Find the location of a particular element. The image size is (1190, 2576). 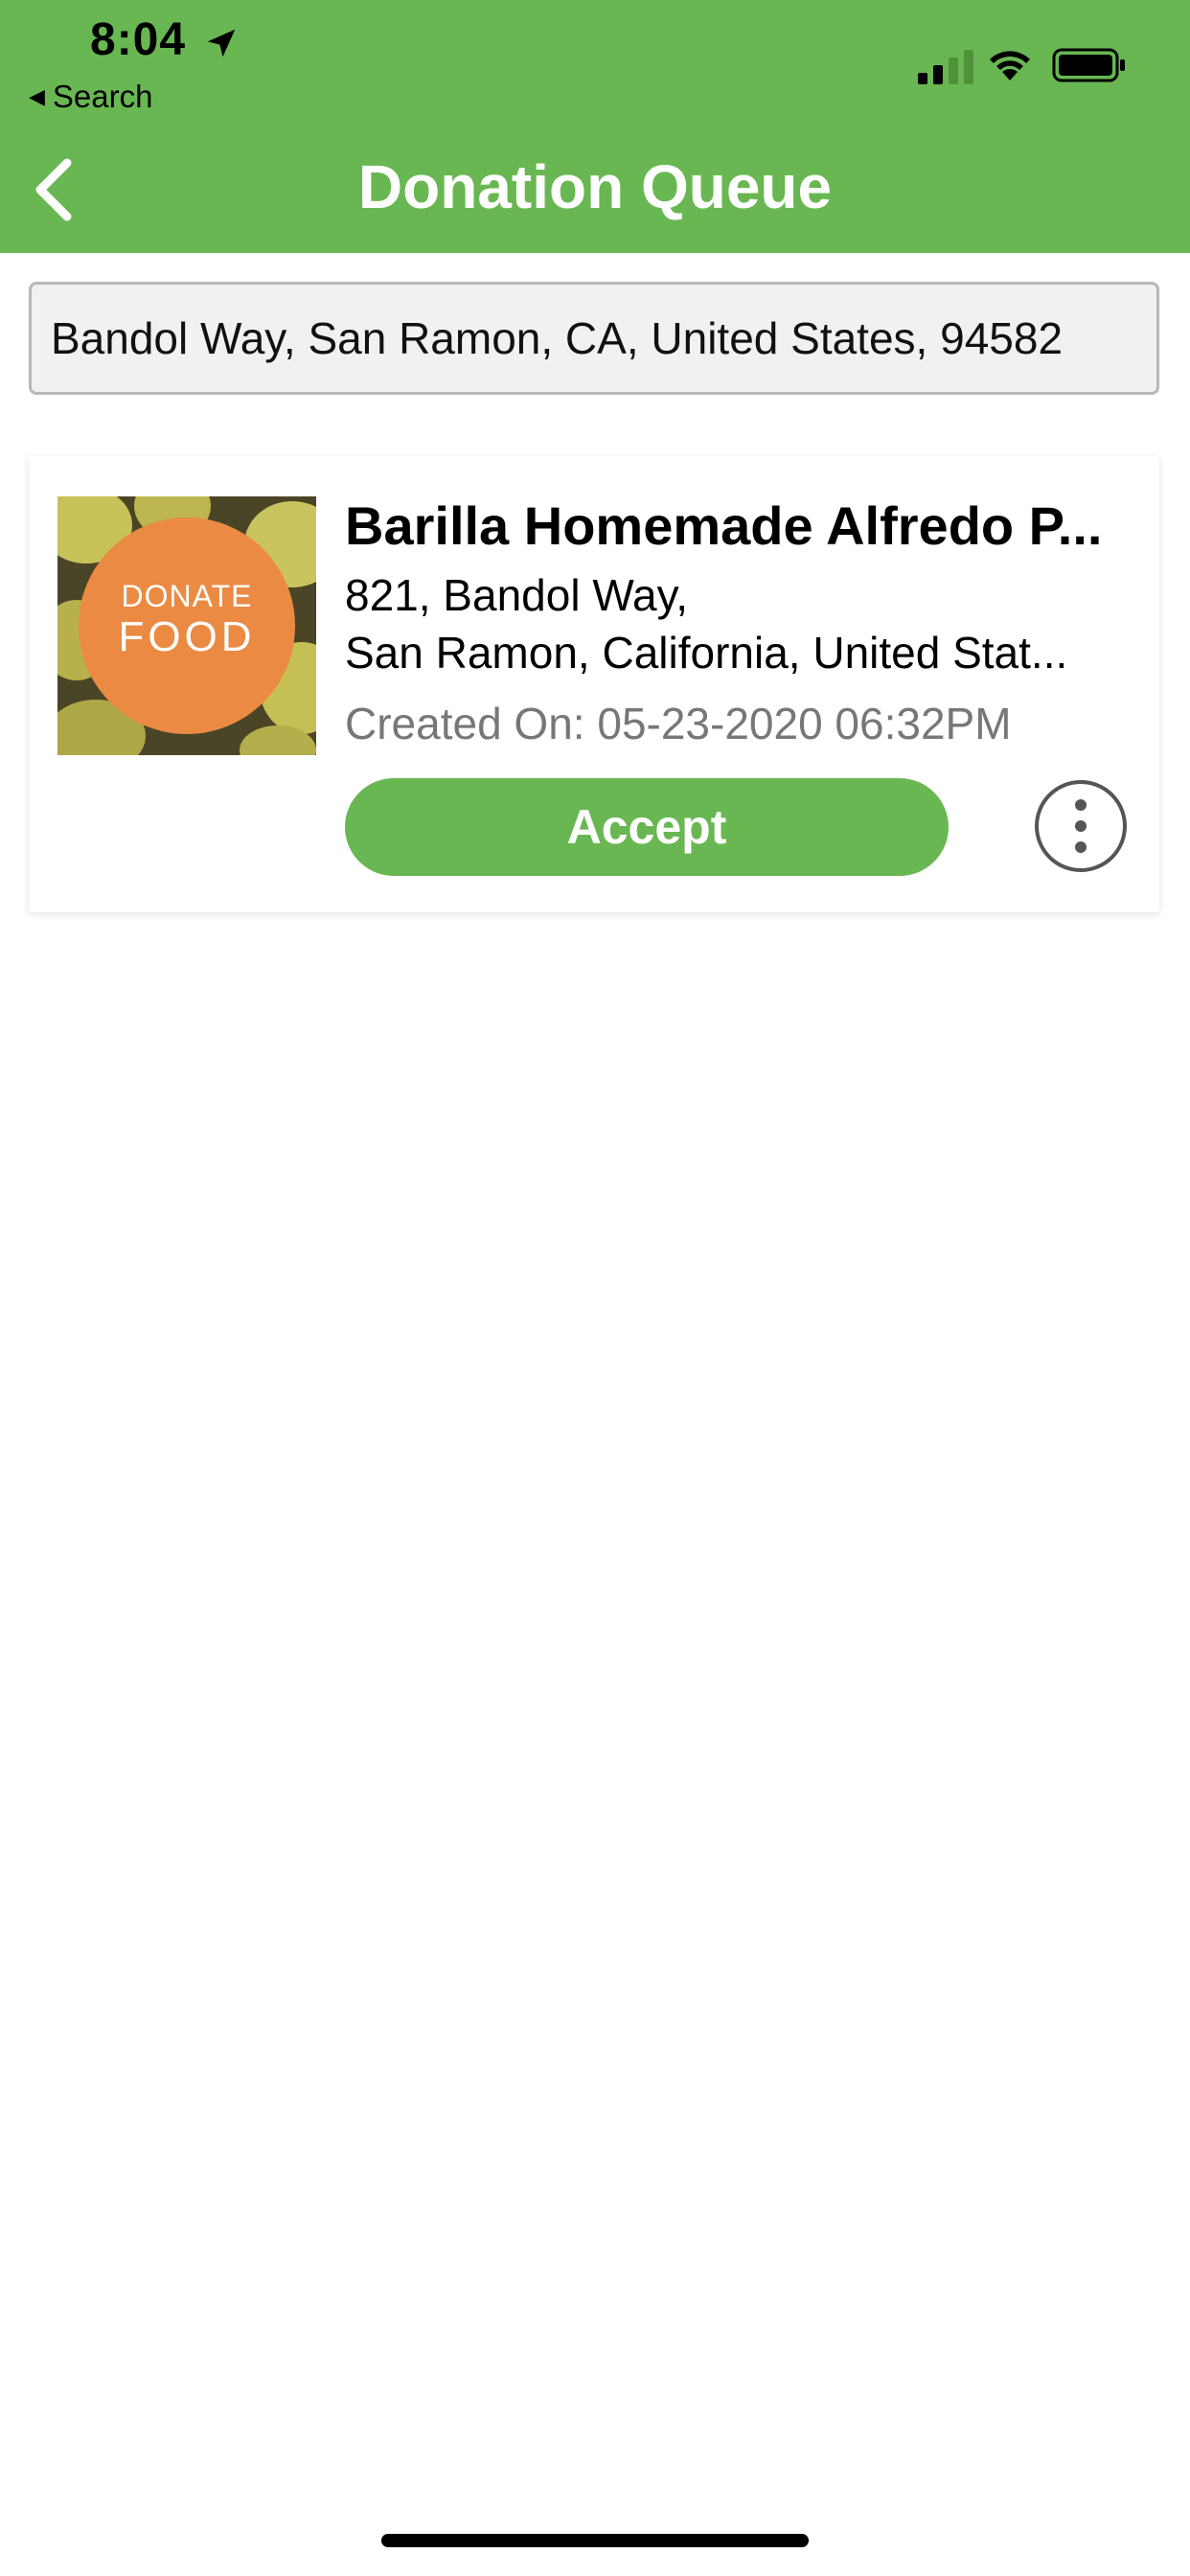

more-vertical-icon is located at coordinates (1081, 826).